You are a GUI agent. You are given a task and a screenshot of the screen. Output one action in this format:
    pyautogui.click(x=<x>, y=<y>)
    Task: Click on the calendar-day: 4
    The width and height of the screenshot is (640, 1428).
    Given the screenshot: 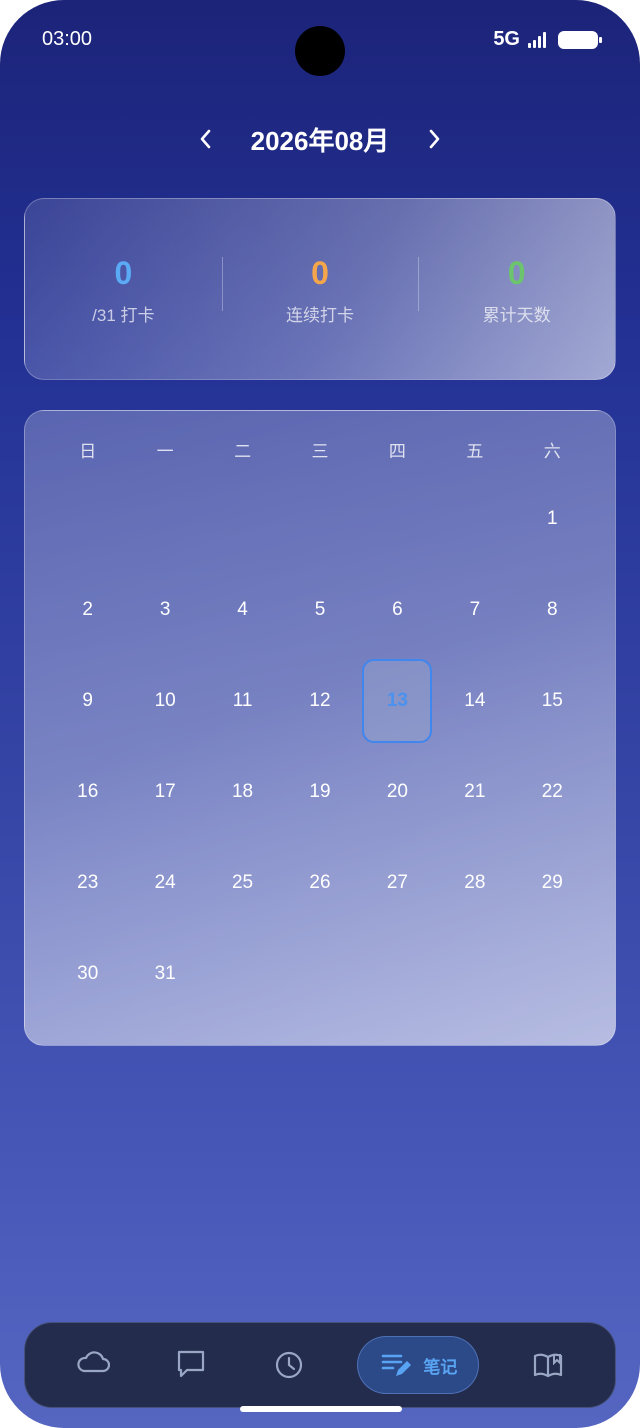 What is the action you would take?
    pyautogui.click(x=242, y=609)
    